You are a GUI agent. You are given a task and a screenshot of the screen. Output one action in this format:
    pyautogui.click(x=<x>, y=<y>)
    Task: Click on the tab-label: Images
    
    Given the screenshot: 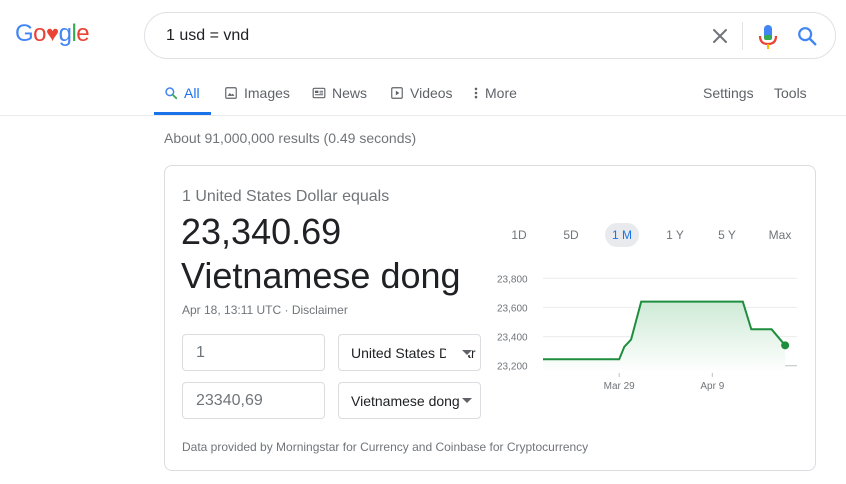 What is the action you would take?
    pyautogui.click(x=267, y=93)
    